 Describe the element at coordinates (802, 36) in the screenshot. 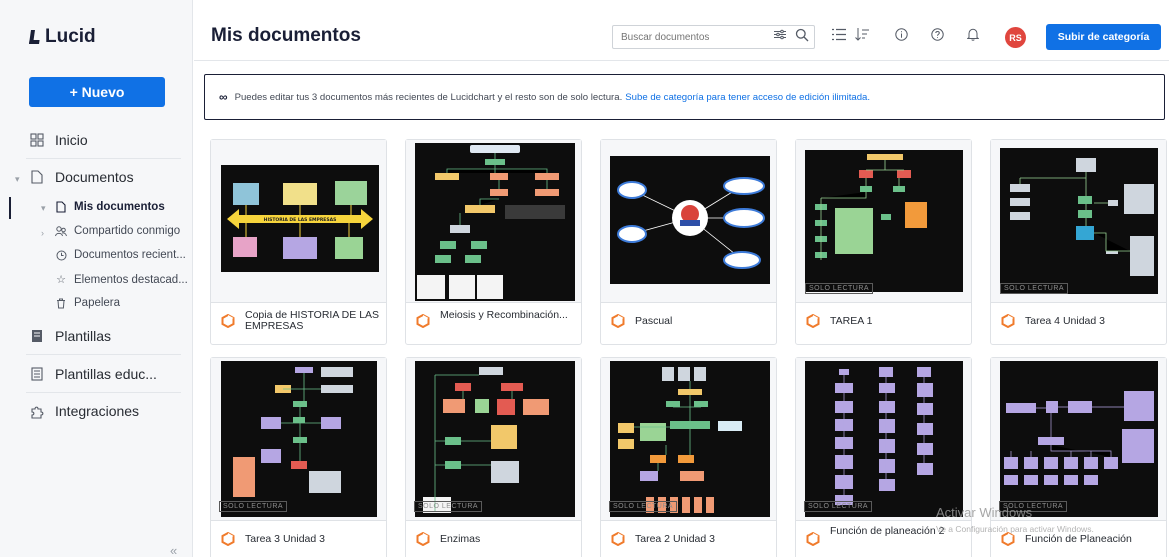

I see `search-icon` at that location.